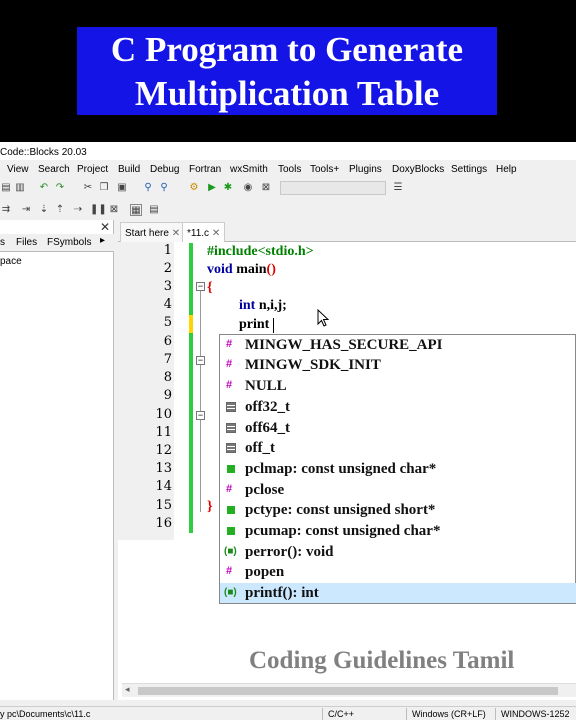  What do you see at coordinates (44, 210) in the screenshot?
I see `step-into-icon: ⇣` at bounding box center [44, 210].